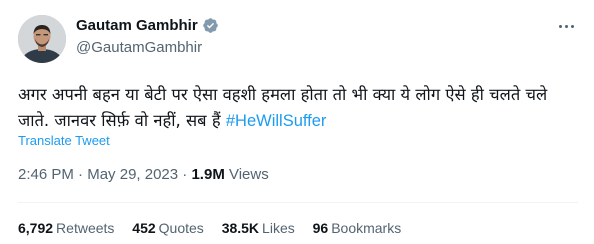 Image resolution: width=594 pixels, height=244 pixels. Describe the element at coordinates (144, 228) in the screenshot. I see `stat-value: 452` at that location.